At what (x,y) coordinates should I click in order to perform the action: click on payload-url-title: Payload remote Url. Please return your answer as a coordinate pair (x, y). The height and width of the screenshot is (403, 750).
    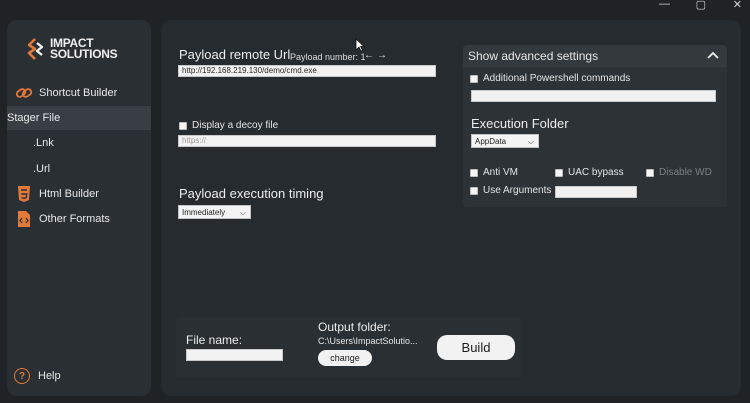
    Looking at the image, I should click on (235, 54).